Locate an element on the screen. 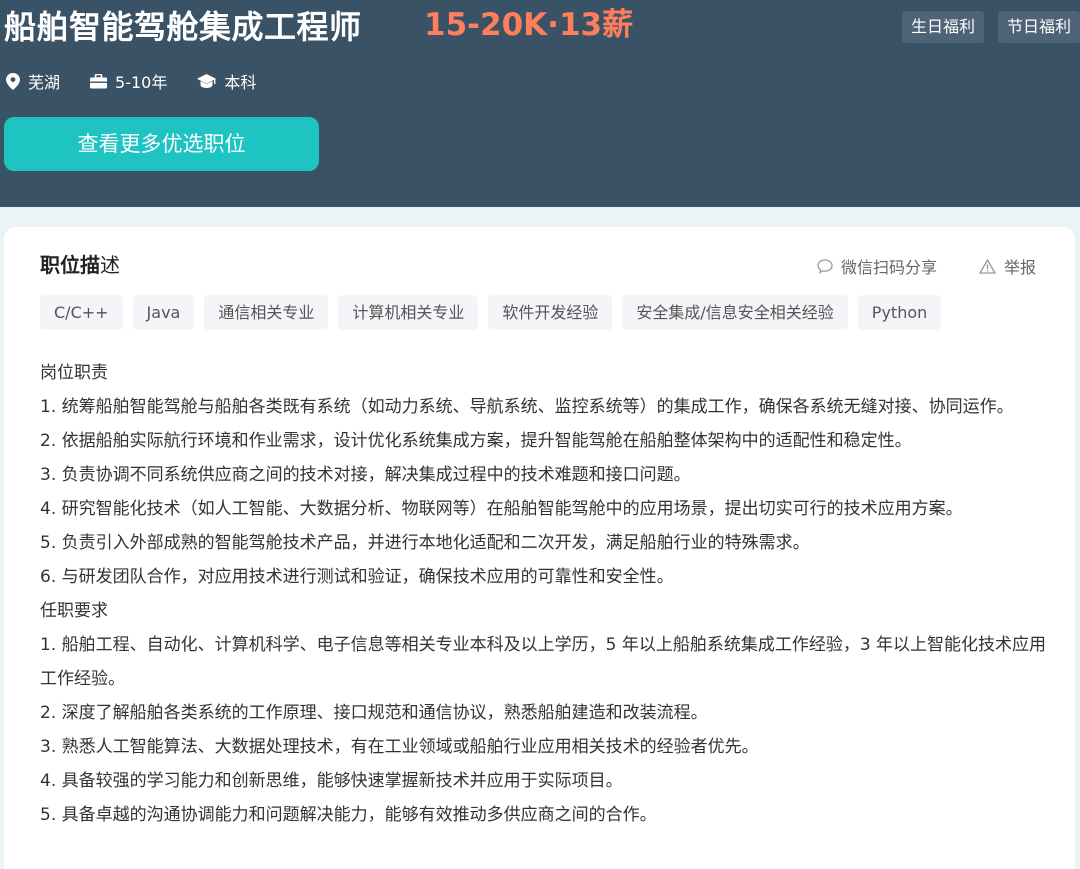 Image resolution: width=1080 pixels, height=869 pixels. share-label: 微信扫码分享 is located at coordinates (889, 267).